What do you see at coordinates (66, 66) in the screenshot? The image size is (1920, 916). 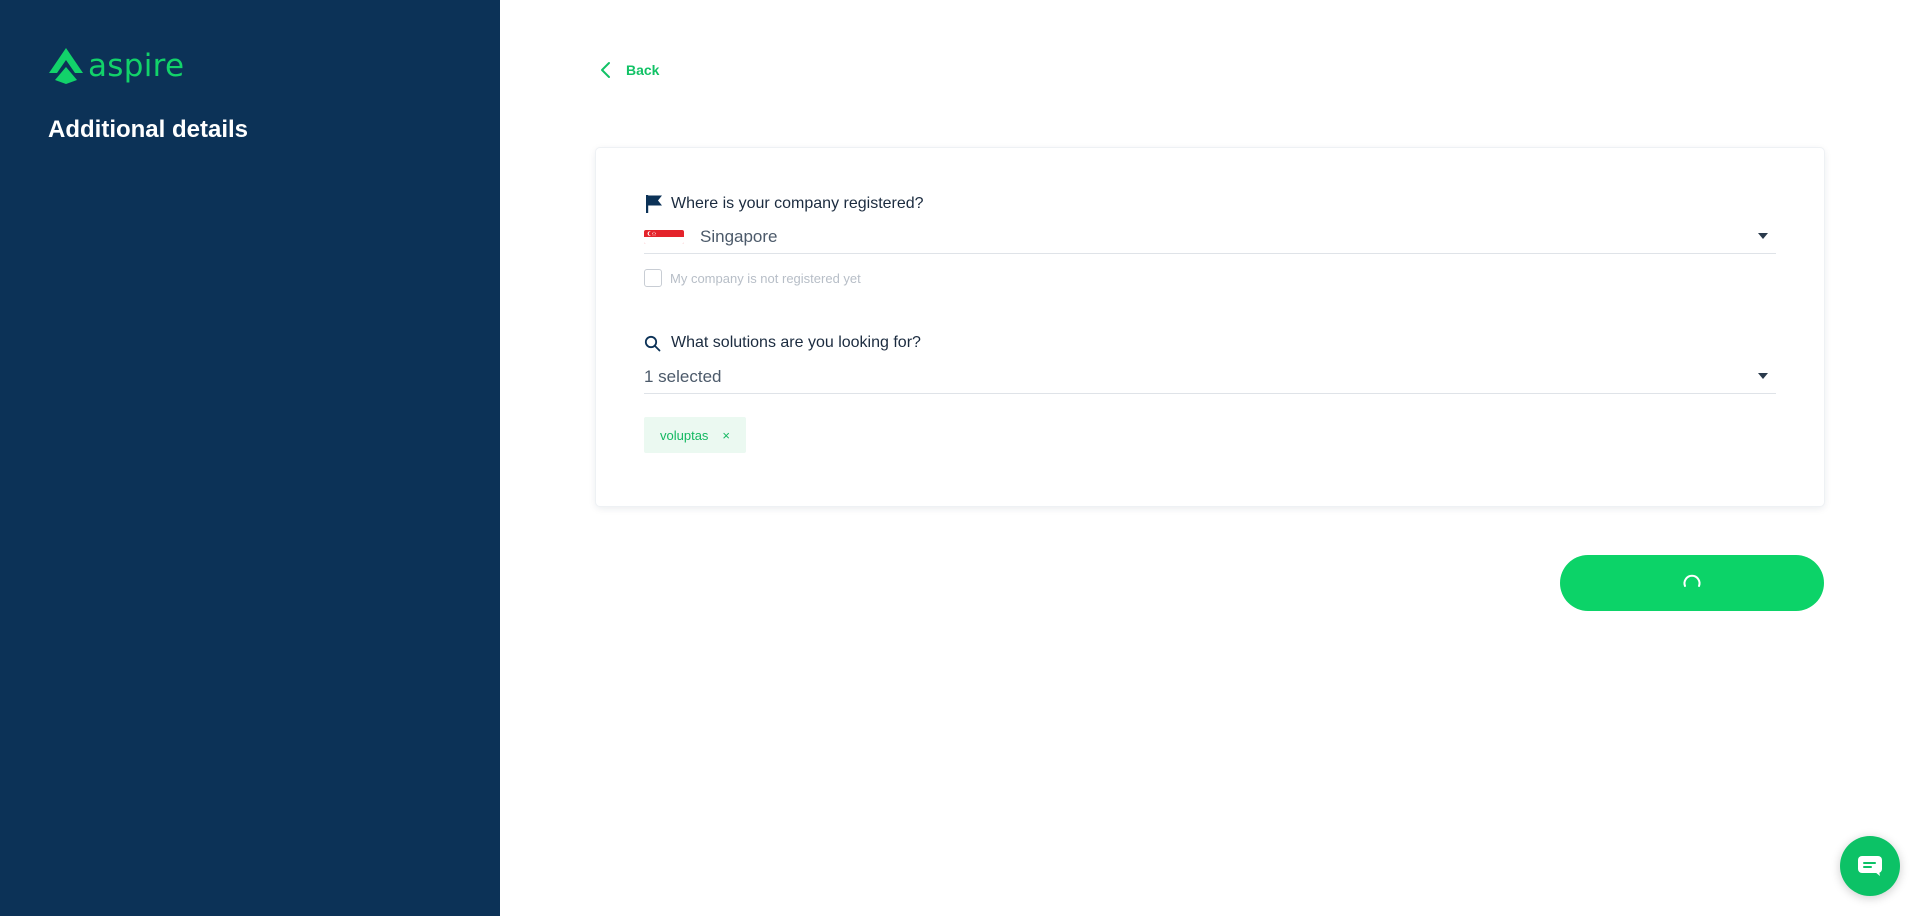 I see `aspire-logo-icon` at bounding box center [66, 66].